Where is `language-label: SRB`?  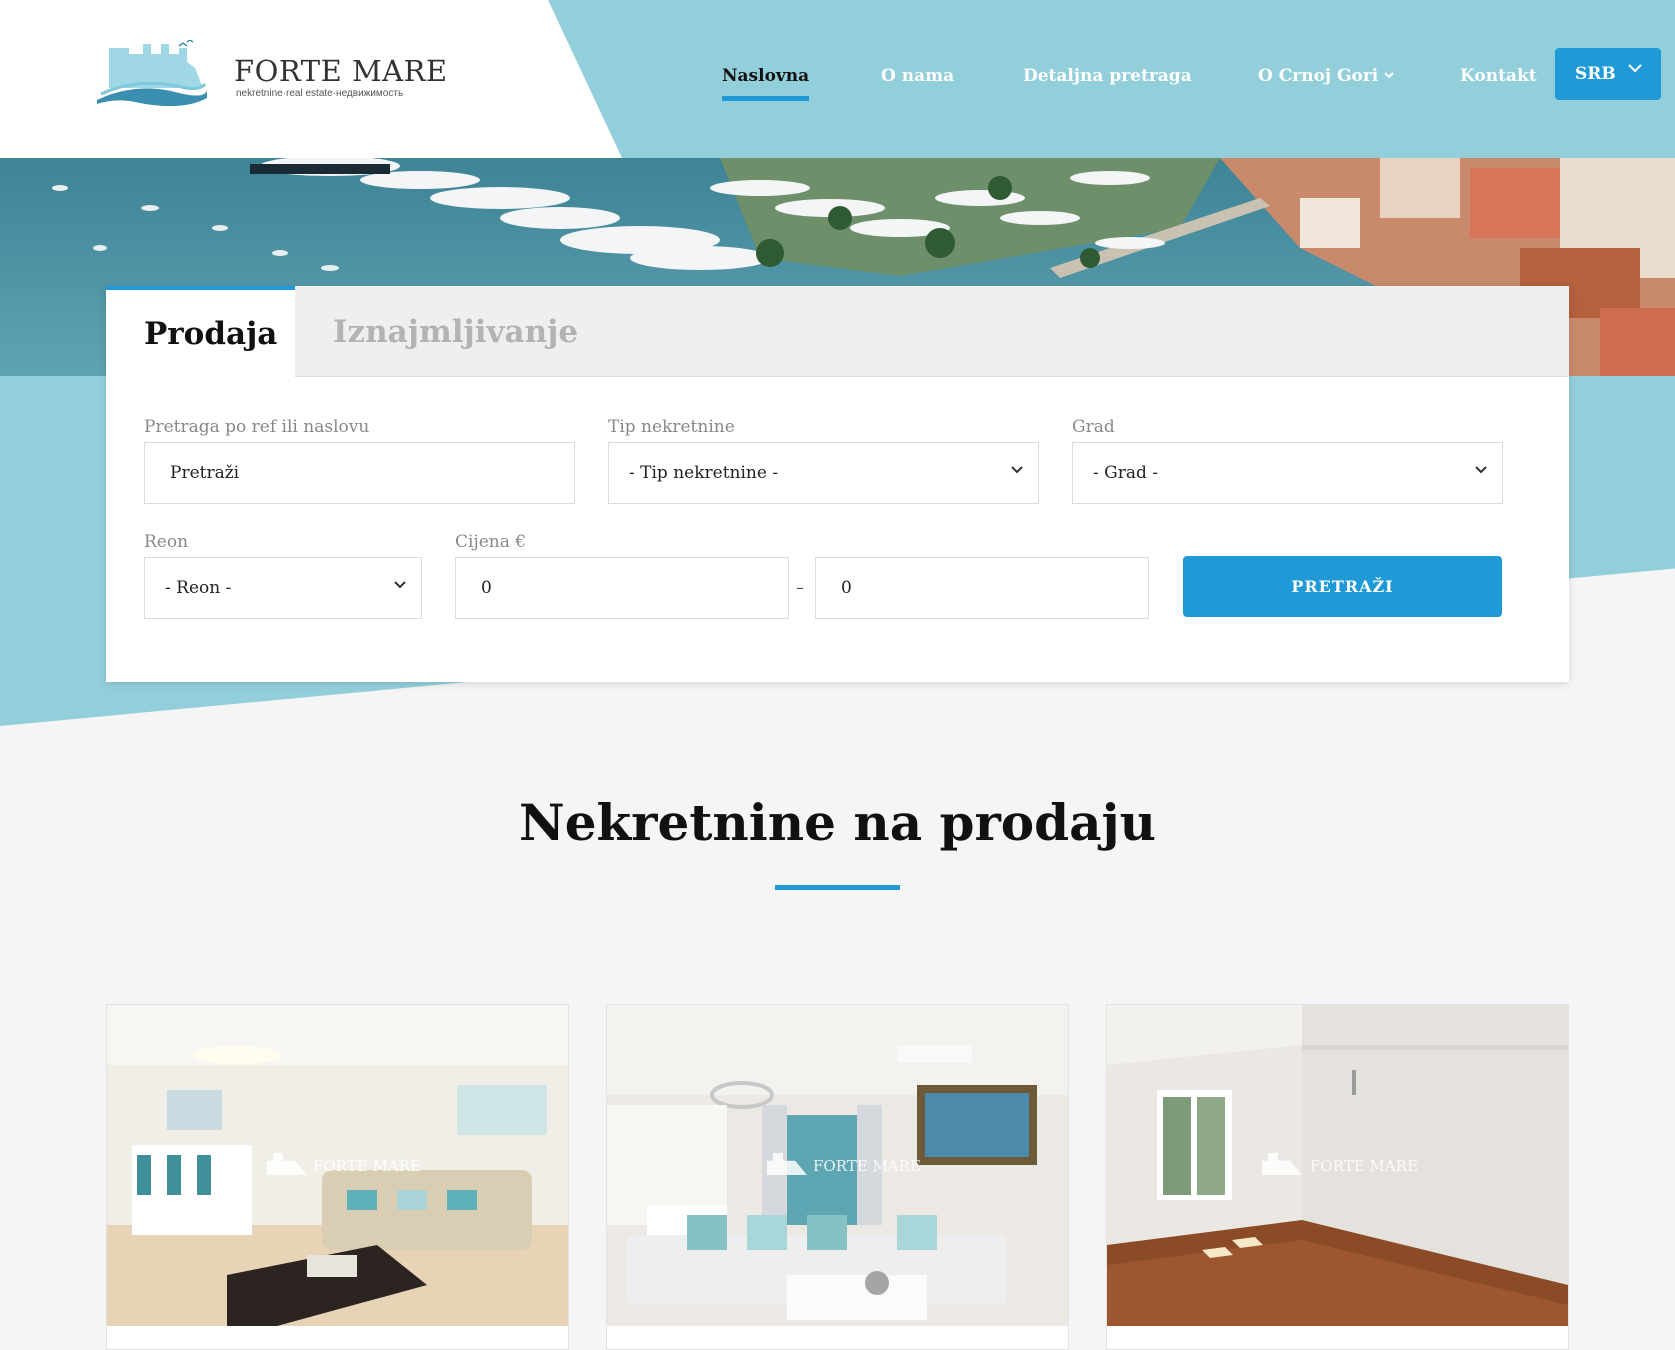
language-label: SRB is located at coordinates (1595, 74).